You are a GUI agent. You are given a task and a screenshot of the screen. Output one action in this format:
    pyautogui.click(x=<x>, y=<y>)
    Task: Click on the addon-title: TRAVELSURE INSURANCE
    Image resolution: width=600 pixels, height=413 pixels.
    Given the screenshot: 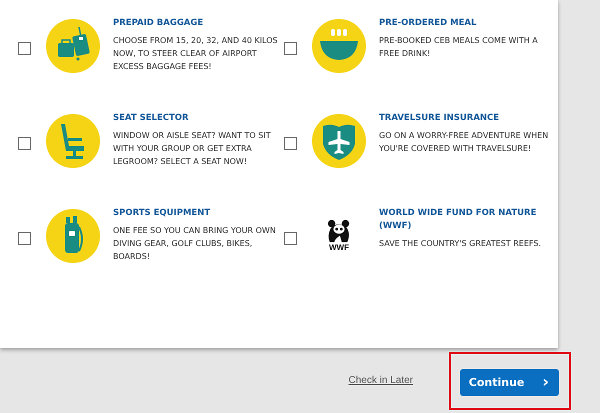 What is the action you would take?
    pyautogui.click(x=439, y=118)
    